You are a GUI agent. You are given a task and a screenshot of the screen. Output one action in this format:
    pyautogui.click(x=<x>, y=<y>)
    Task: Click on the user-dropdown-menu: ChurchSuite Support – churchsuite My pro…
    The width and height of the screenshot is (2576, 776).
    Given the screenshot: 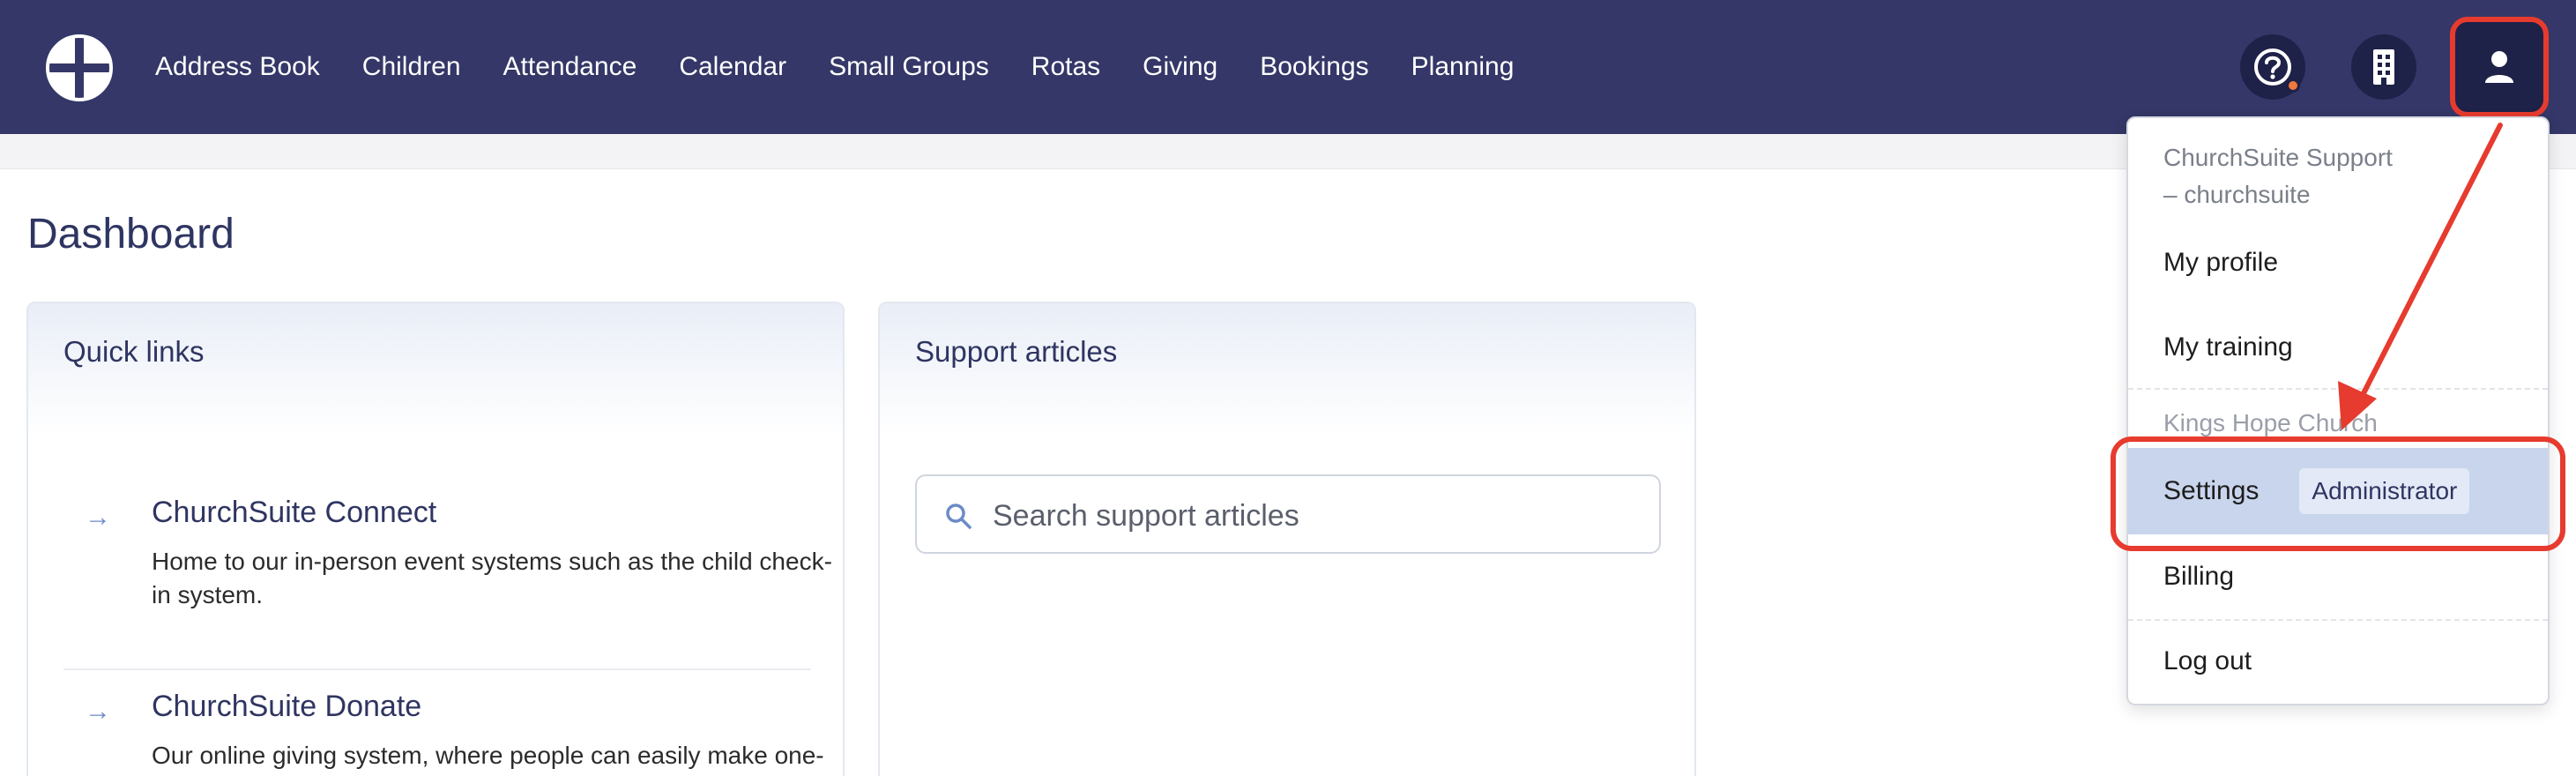 What is the action you would take?
    pyautogui.click(x=2338, y=410)
    